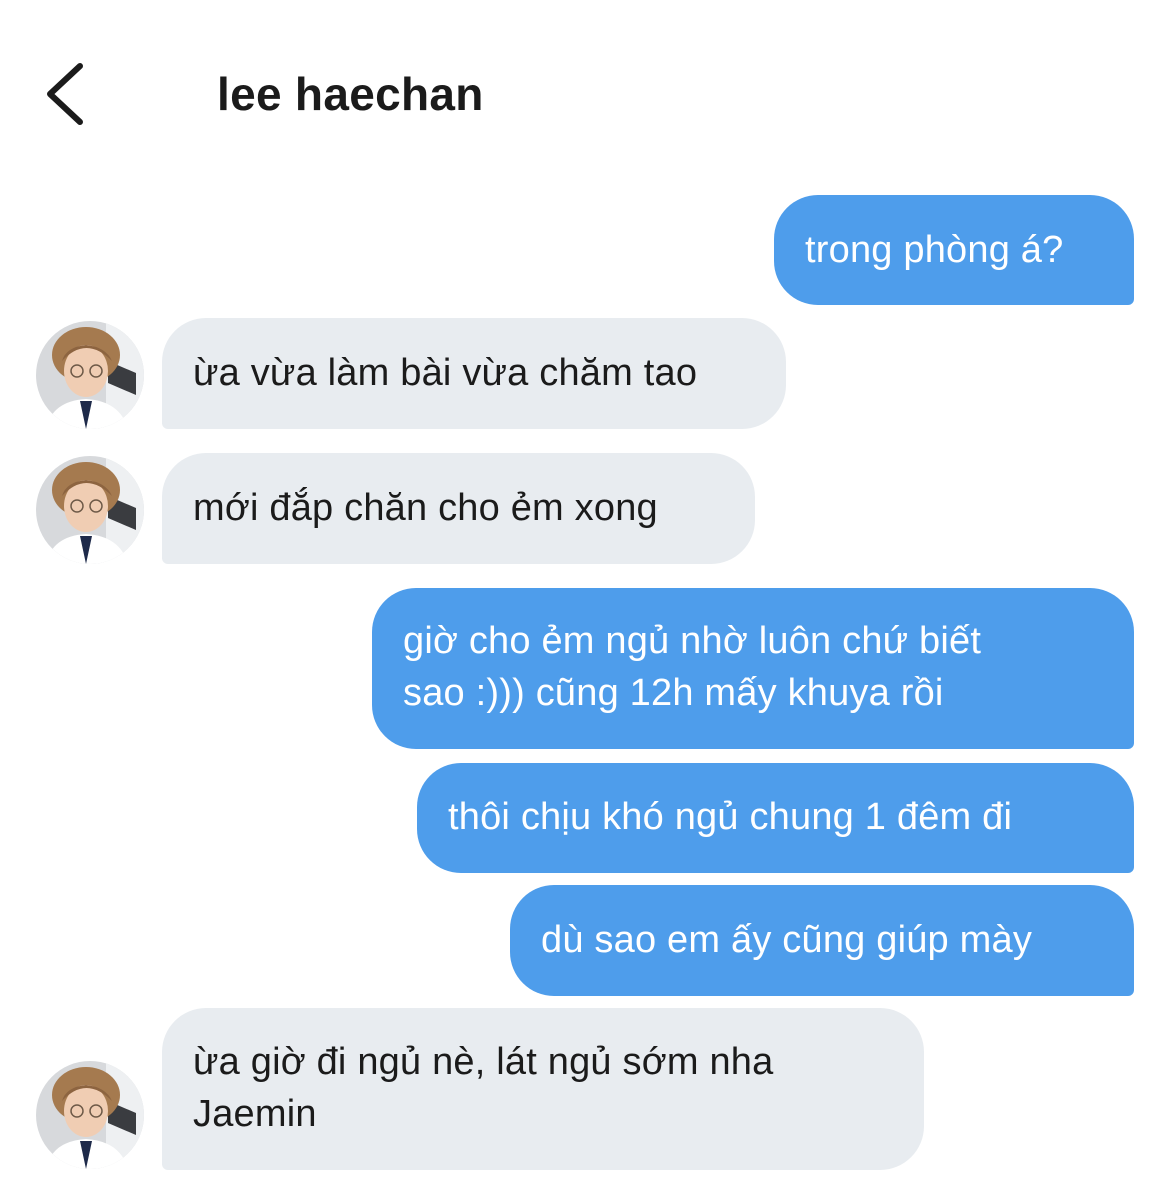 This screenshot has height=1196, width=1169. Describe the element at coordinates (350, 94) in the screenshot. I see `contact-name: lee haechan` at that location.